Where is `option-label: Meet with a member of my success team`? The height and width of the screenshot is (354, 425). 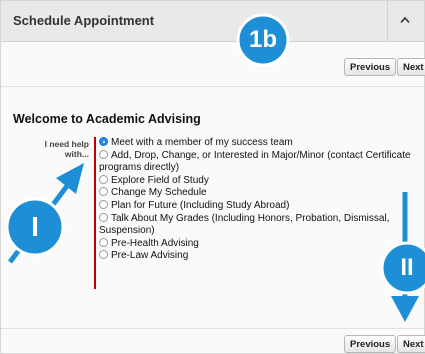 option-label: Meet with a member of my success team is located at coordinates (202, 142).